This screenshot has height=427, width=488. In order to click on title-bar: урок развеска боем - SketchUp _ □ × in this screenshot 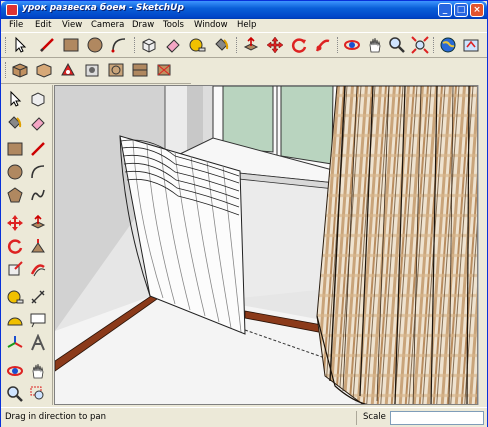, I will do `click(244, 10)`.